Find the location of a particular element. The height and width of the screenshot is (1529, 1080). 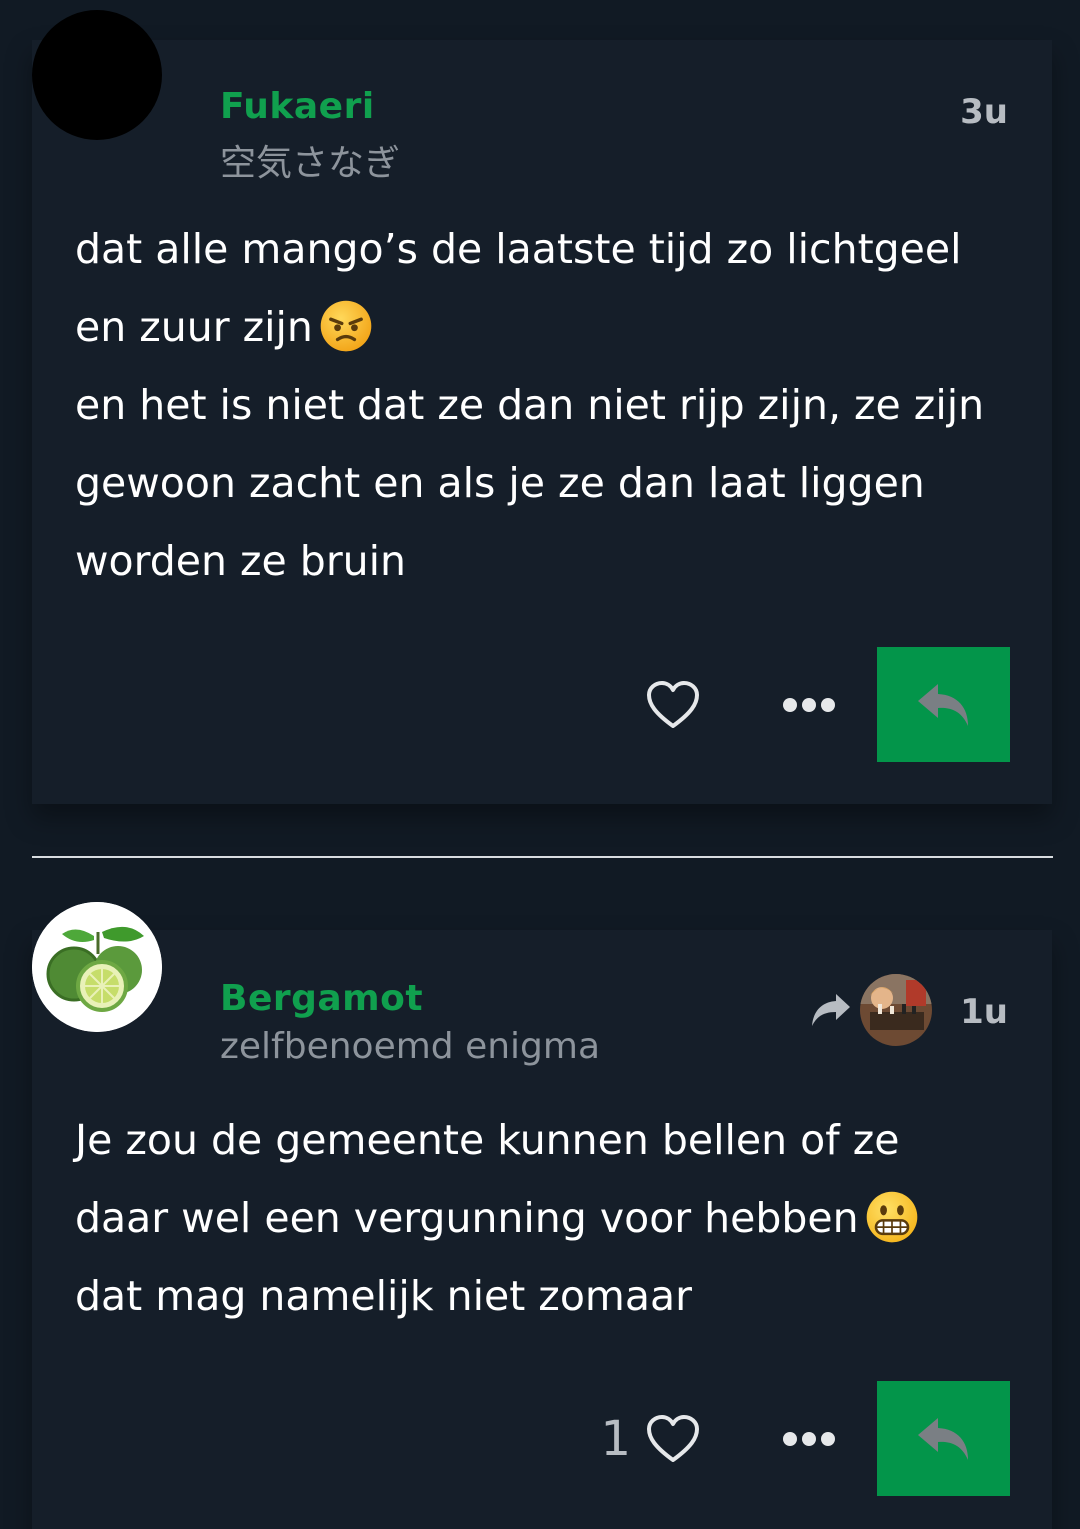

post-line: en zuur zijn is located at coordinates (543, 327).